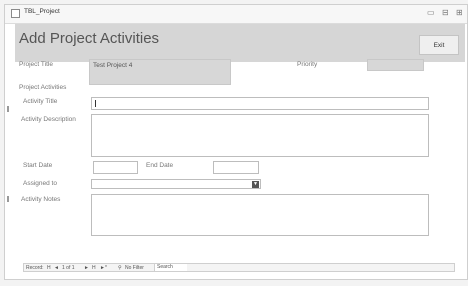 Image resolution: width=468 pixels, height=286 pixels. Describe the element at coordinates (160, 72) in the screenshot. I see `project-title-field: Test Project 4` at that location.